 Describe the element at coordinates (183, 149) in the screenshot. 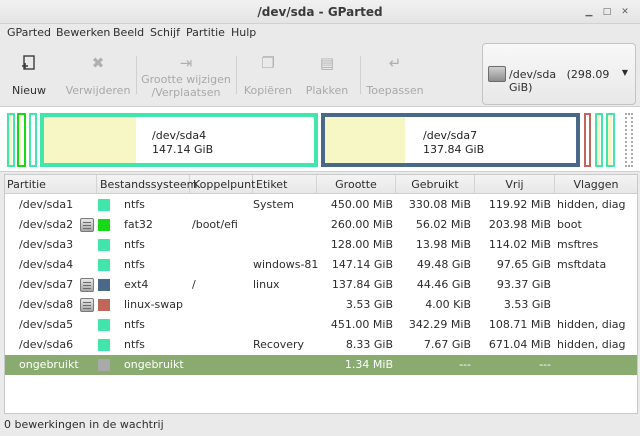

I see `disk-map-sda4-size: 147.14 GiB` at that location.